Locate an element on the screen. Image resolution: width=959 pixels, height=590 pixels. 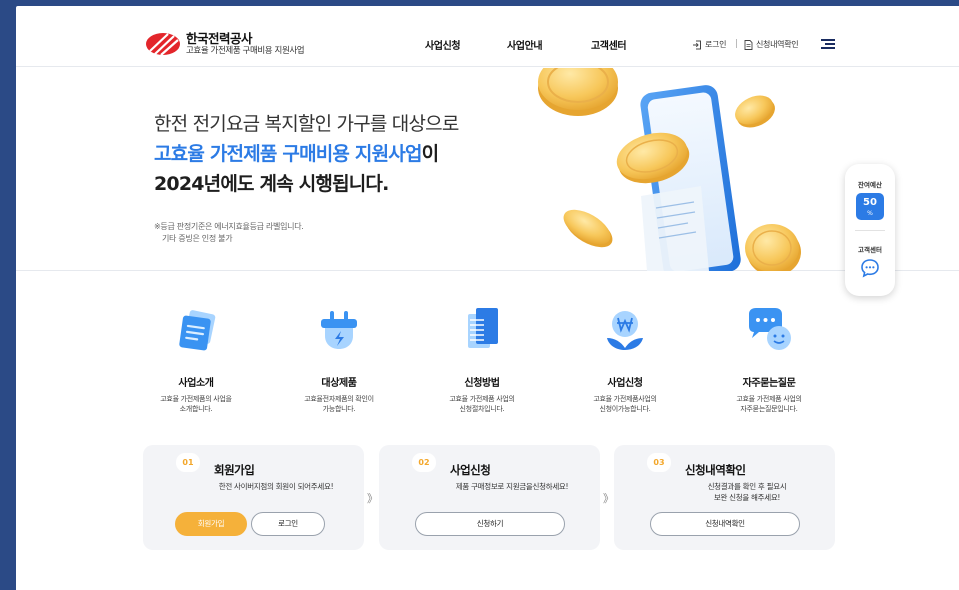
budget-badge: 50 % is located at coordinates (870, 206).